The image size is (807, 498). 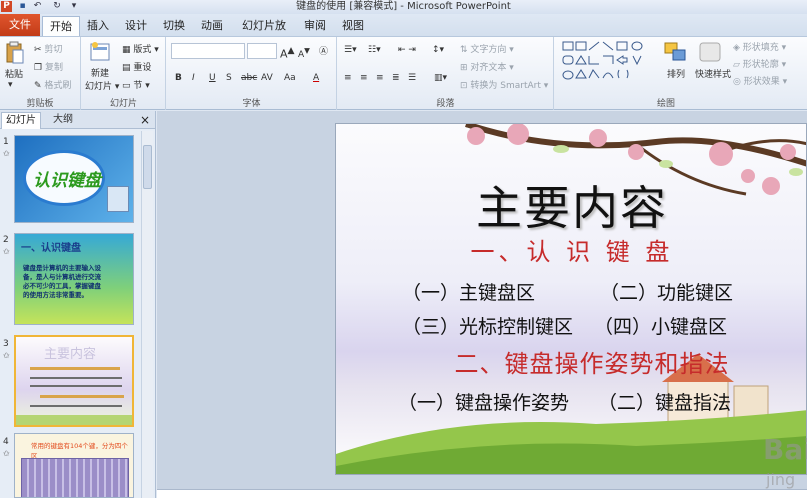 I want to click on new-slide-dropdown: 幻灯片 ▾, so click(x=102, y=85).